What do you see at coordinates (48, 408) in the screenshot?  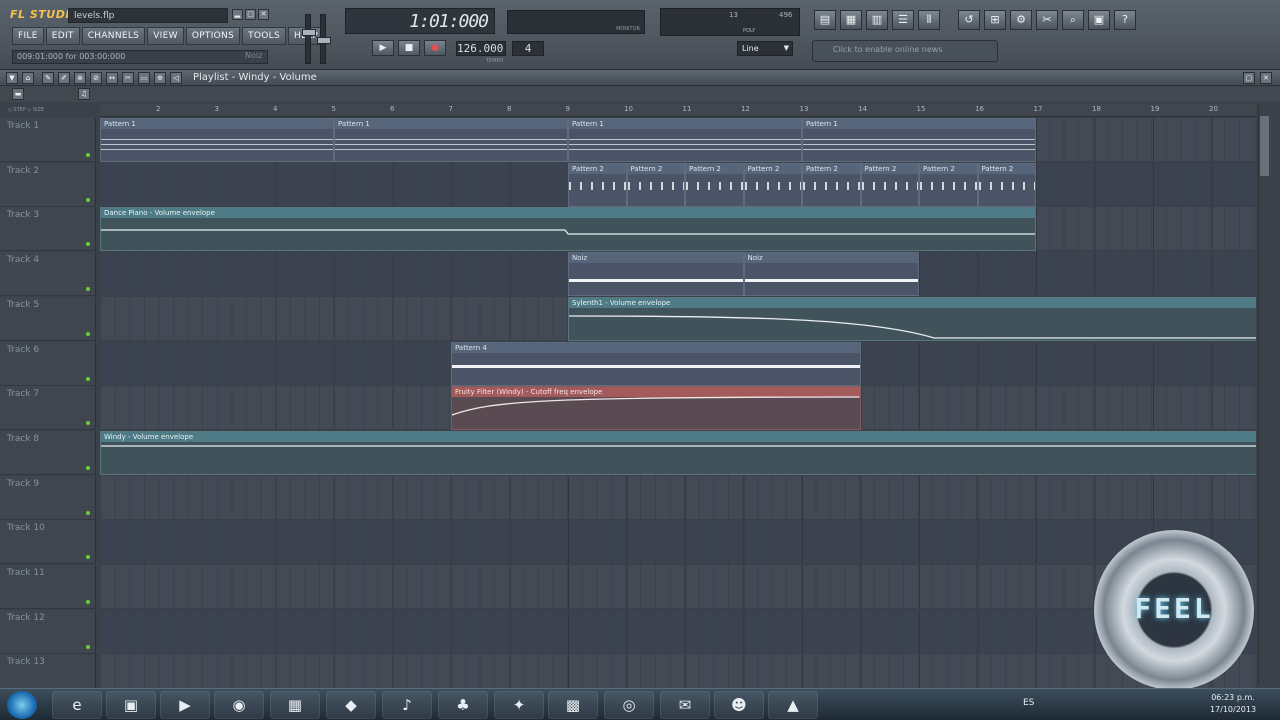 I see `track-header: Track 7` at bounding box center [48, 408].